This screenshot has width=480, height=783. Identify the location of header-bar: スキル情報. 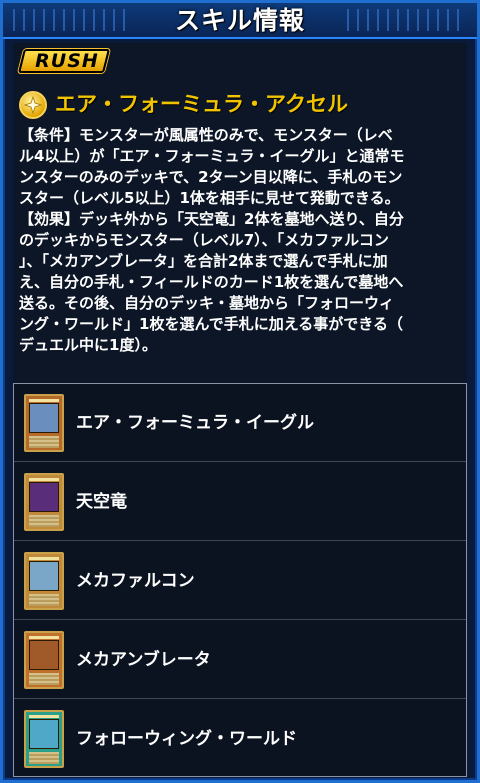
(240, 21).